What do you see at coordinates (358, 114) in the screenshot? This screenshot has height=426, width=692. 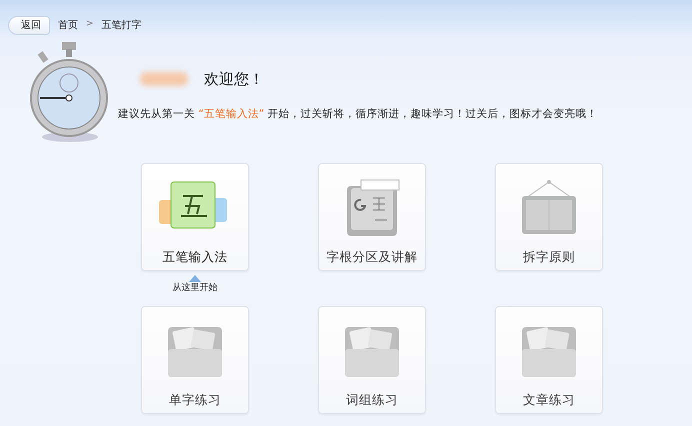 I see `hint-text: 建议先从第一关 “五笔输入法” 开始，过关斩将，循序渐进，趣味学习！过关后，图标才会变亮哦！` at bounding box center [358, 114].